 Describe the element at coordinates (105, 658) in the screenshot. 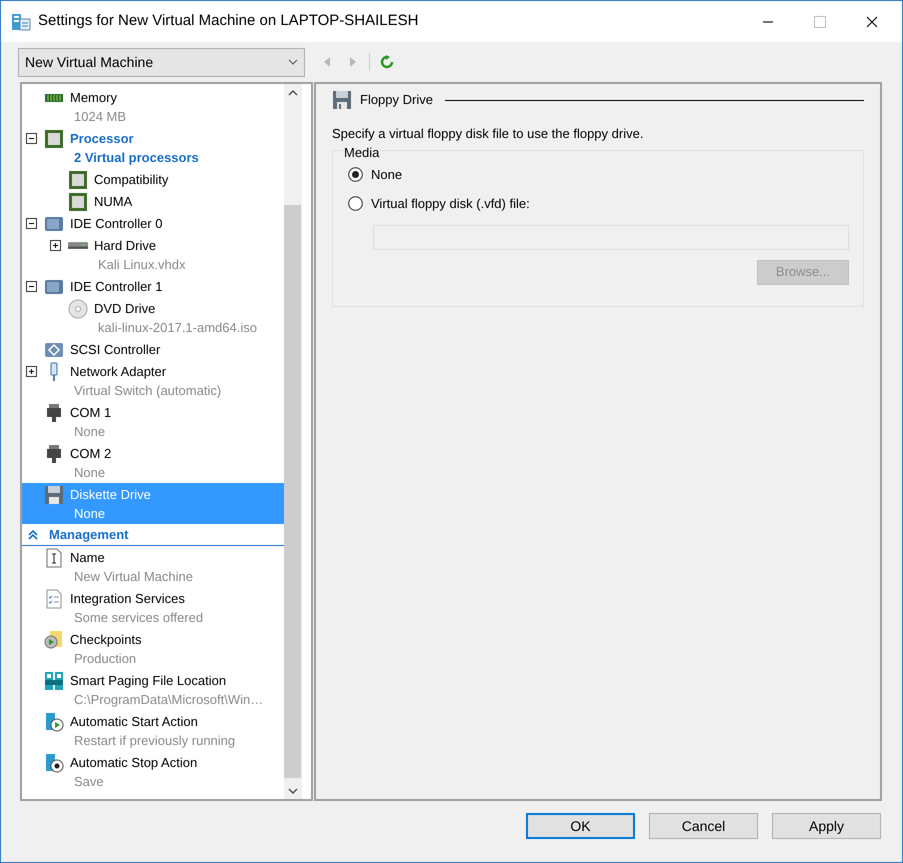

I see `item-detail: Production` at that location.